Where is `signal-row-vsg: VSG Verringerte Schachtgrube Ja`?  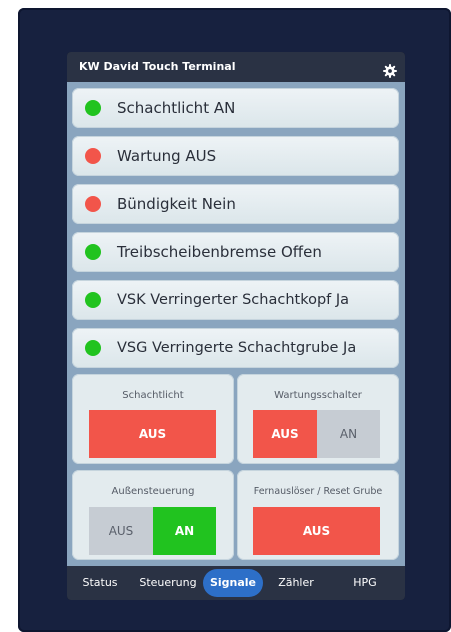 signal-row-vsg: VSG Verringerte Schachtgrube Ja is located at coordinates (235, 348).